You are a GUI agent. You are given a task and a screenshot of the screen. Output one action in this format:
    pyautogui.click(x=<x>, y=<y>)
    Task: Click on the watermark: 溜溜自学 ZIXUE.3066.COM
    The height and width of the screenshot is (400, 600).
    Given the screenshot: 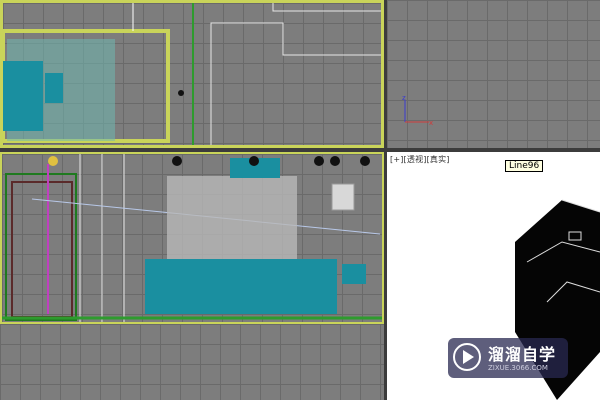 What is the action you would take?
    pyautogui.click(x=508, y=358)
    